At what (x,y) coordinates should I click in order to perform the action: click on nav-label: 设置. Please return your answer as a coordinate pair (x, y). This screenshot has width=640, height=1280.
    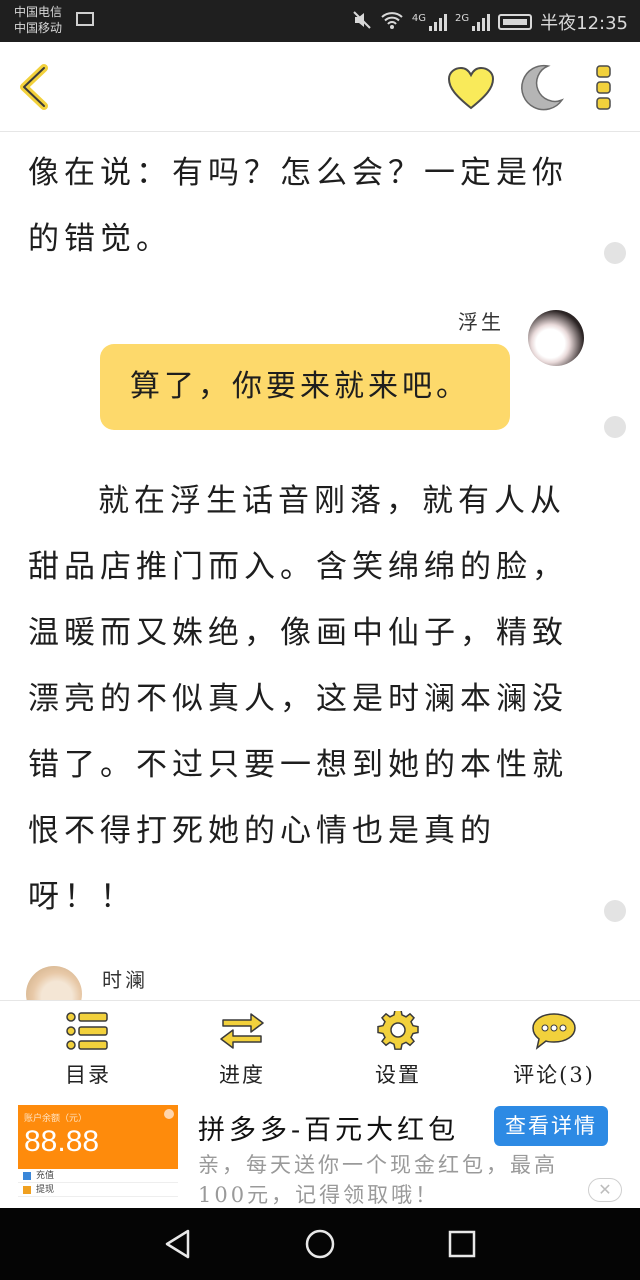
    Looking at the image, I should click on (398, 1075).